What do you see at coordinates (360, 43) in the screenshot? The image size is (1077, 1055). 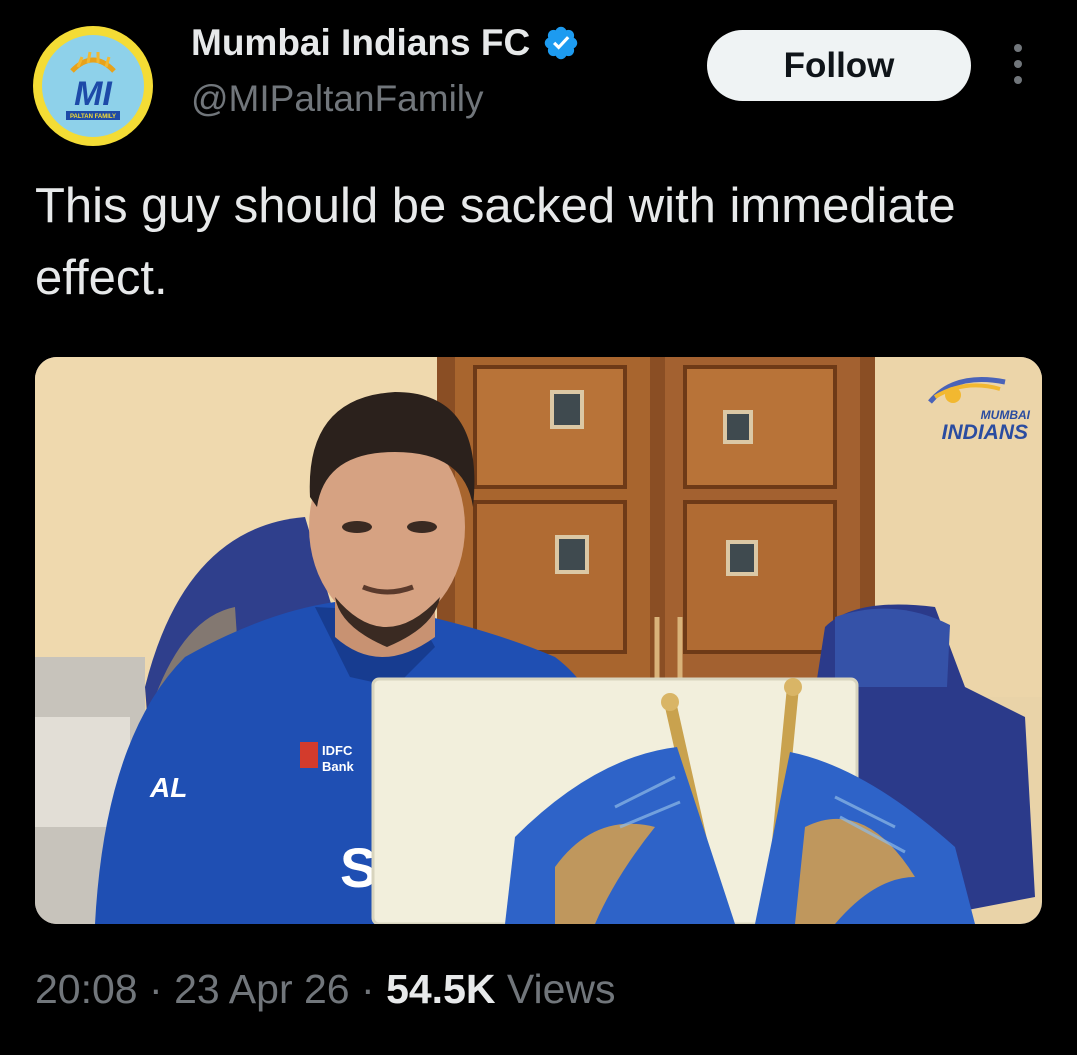 I see `author-display-name: Mumbai Indians FC` at bounding box center [360, 43].